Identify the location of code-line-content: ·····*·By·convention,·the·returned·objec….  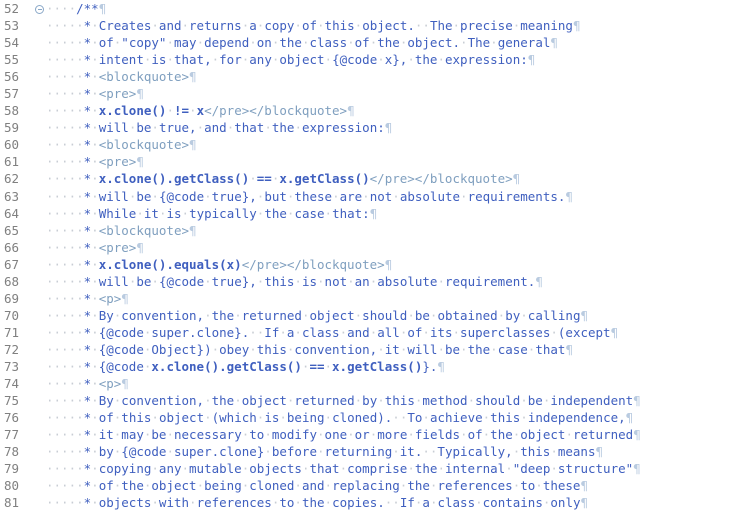
(400, 315).